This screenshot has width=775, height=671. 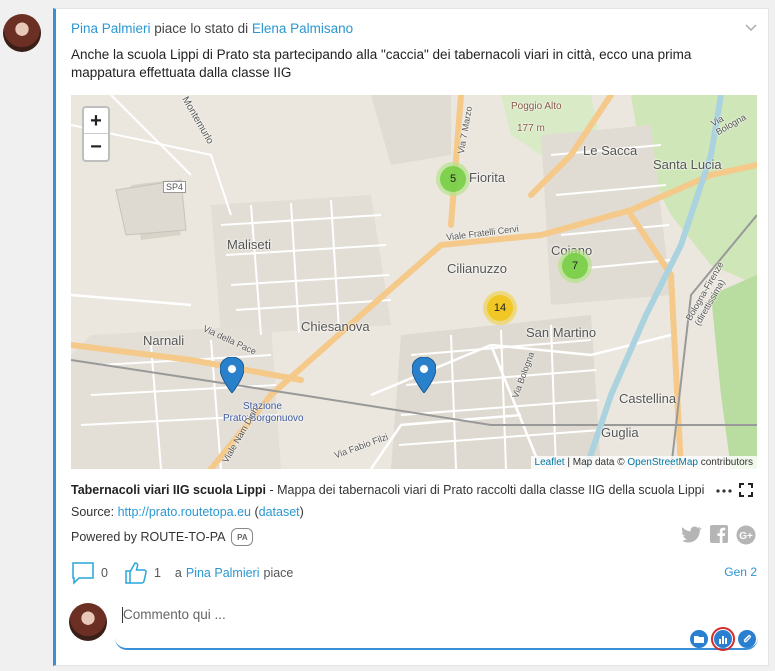 What do you see at coordinates (278, 573) in the screenshot?
I see `liked-by-suffix: piace` at bounding box center [278, 573].